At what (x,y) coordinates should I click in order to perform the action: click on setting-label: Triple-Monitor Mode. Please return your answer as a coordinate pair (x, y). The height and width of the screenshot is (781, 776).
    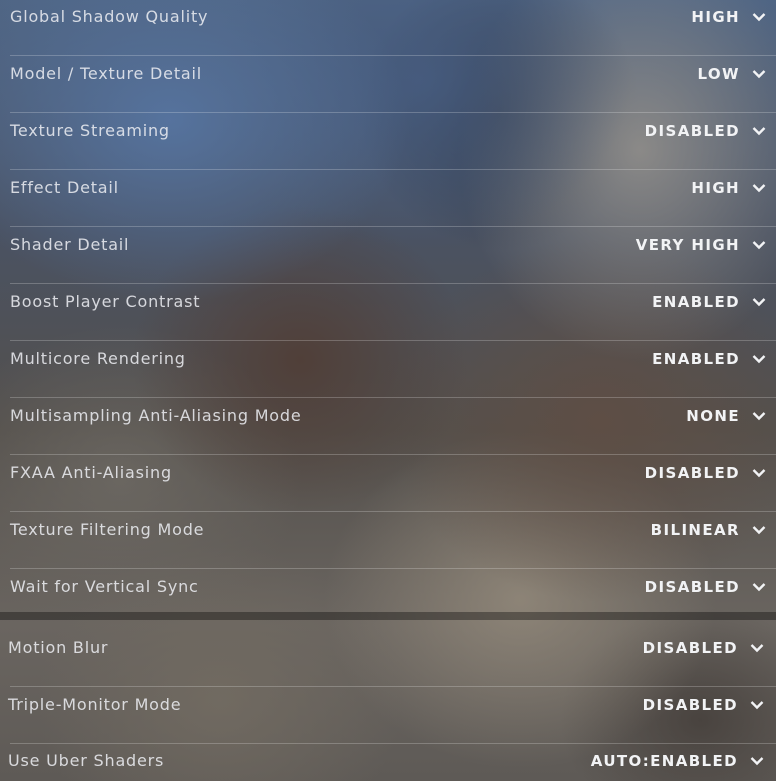
    Looking at the image, I should click on (95, 704).